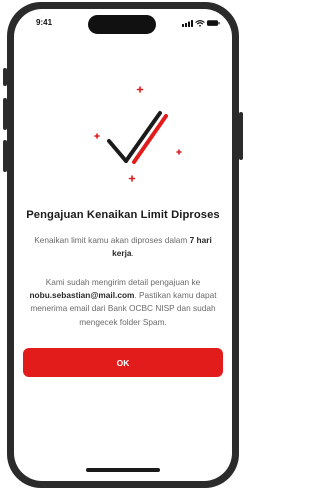 The image size is (320, 493). I want to click on phone-volume-down-button, so click(5, 156).